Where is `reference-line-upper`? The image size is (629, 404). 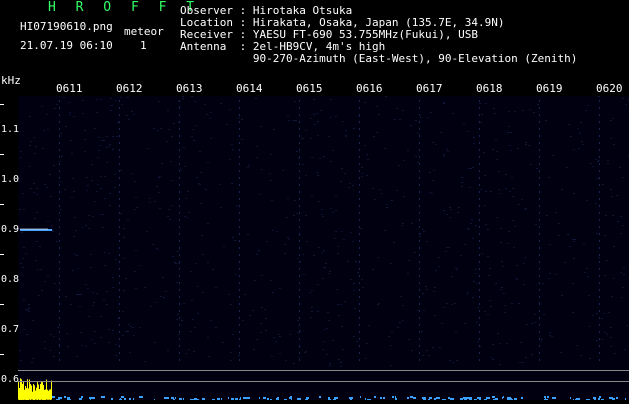 reference-line-upper is located at coordinates (323, 370).